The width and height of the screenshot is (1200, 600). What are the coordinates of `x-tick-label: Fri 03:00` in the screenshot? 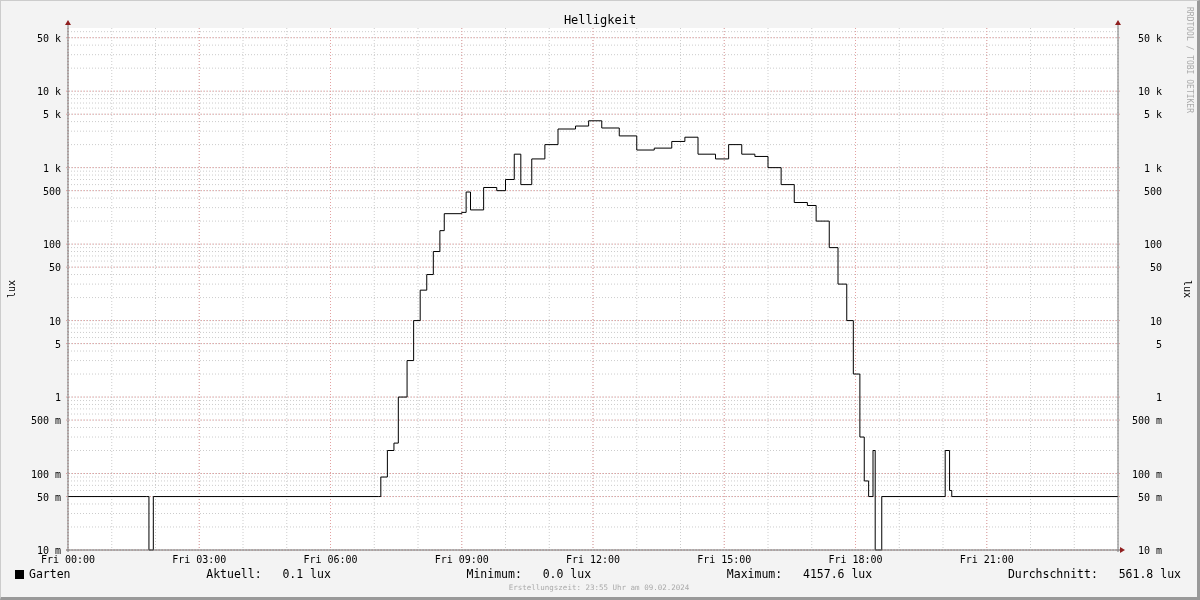 It's located at (199, 559).